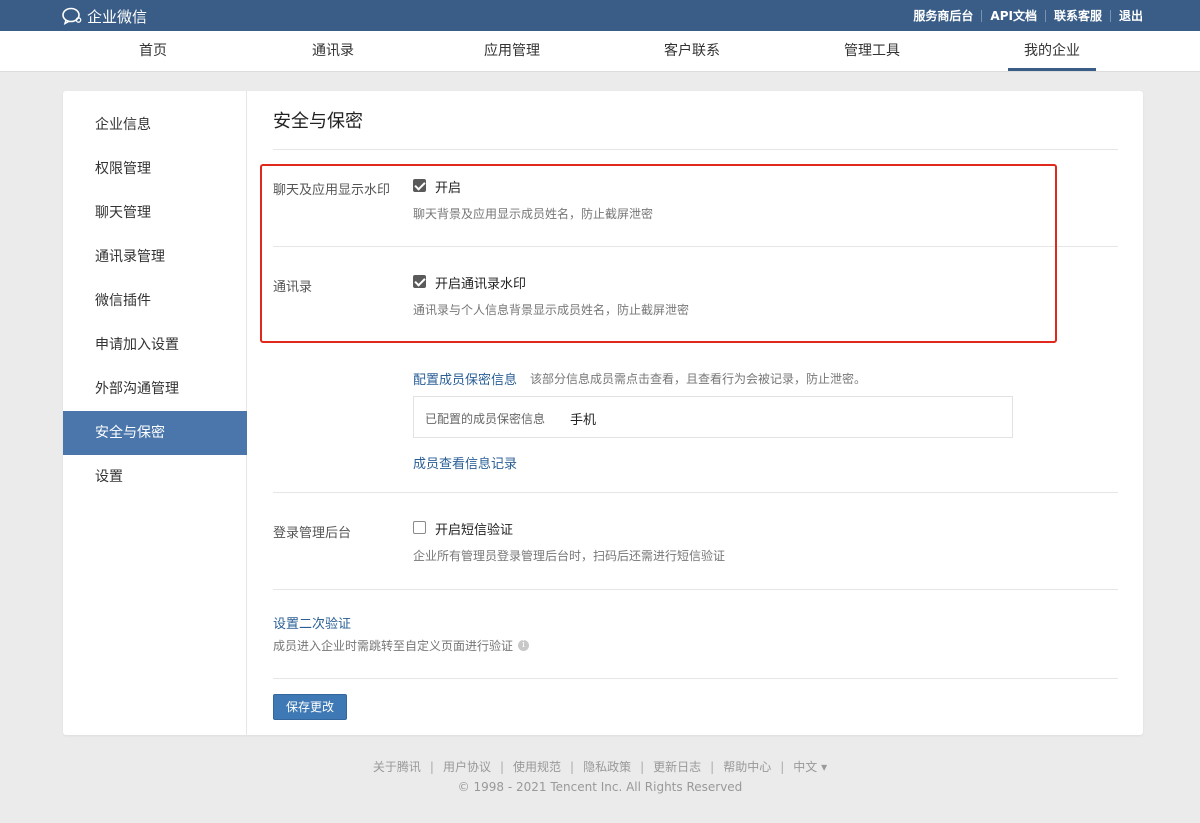  Describe the element at coordinates (72, 16) in the screenshot. I see `wecom-logo-icon` at that location.